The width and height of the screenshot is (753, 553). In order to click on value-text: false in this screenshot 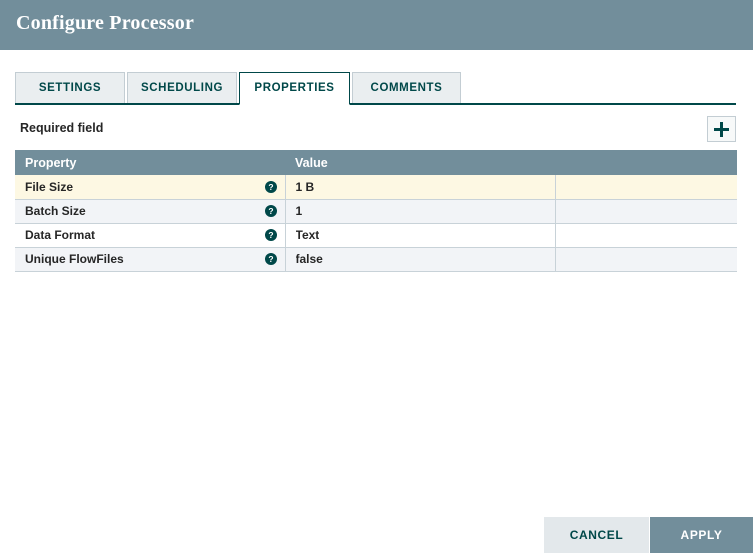, I will do `click(309, 259)`.